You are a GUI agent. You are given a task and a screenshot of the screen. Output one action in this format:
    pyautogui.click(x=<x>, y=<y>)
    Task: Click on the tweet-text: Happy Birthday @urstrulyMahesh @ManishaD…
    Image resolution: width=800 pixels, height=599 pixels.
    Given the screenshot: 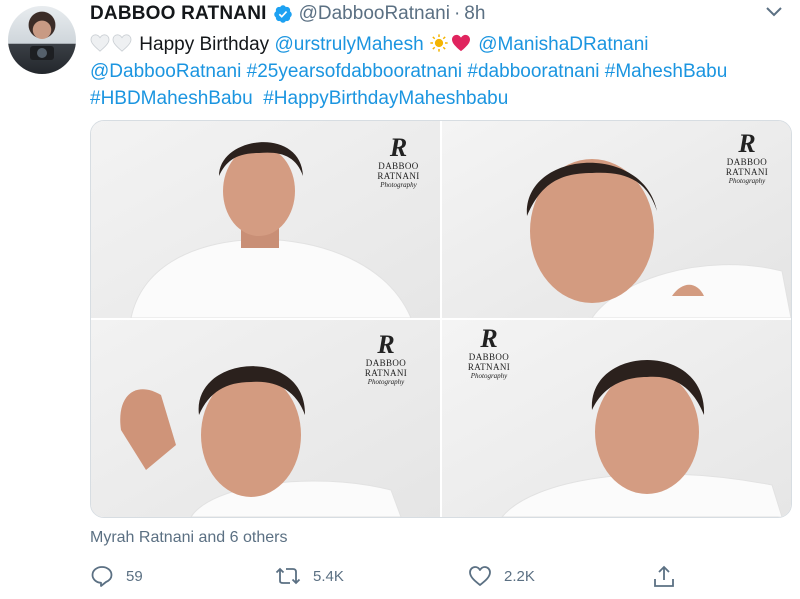 What is the action you would take?
    pyautogui.click(x=440, y=71)
    